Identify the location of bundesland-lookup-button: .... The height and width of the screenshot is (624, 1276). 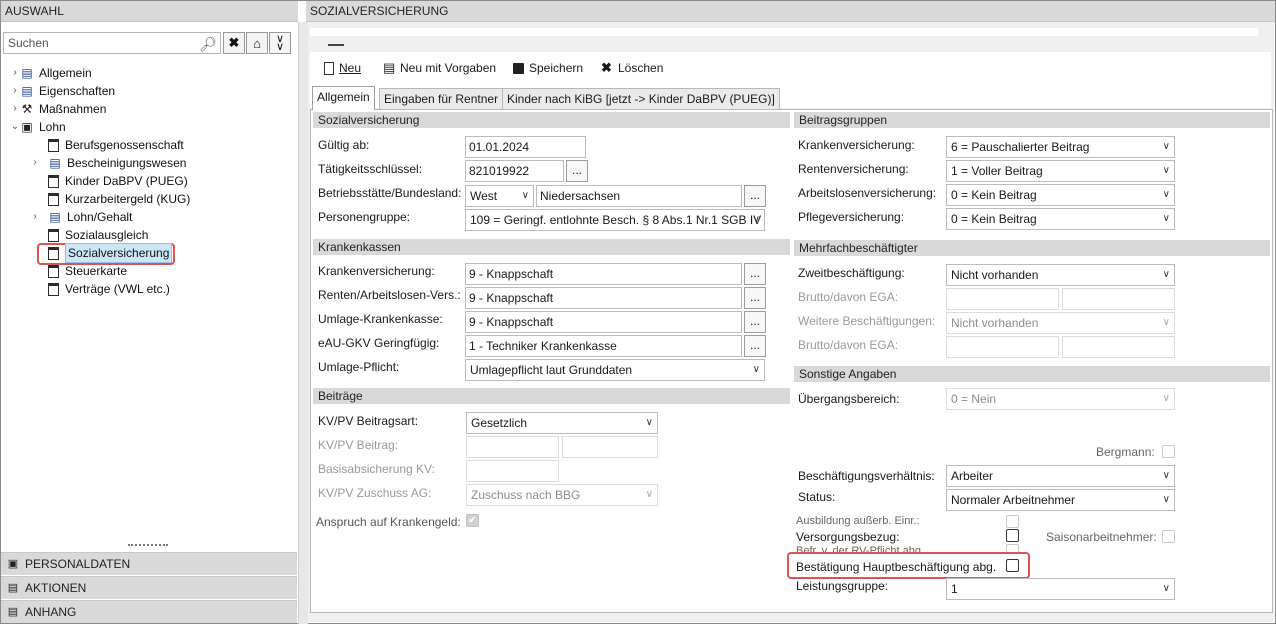
(755, 196).